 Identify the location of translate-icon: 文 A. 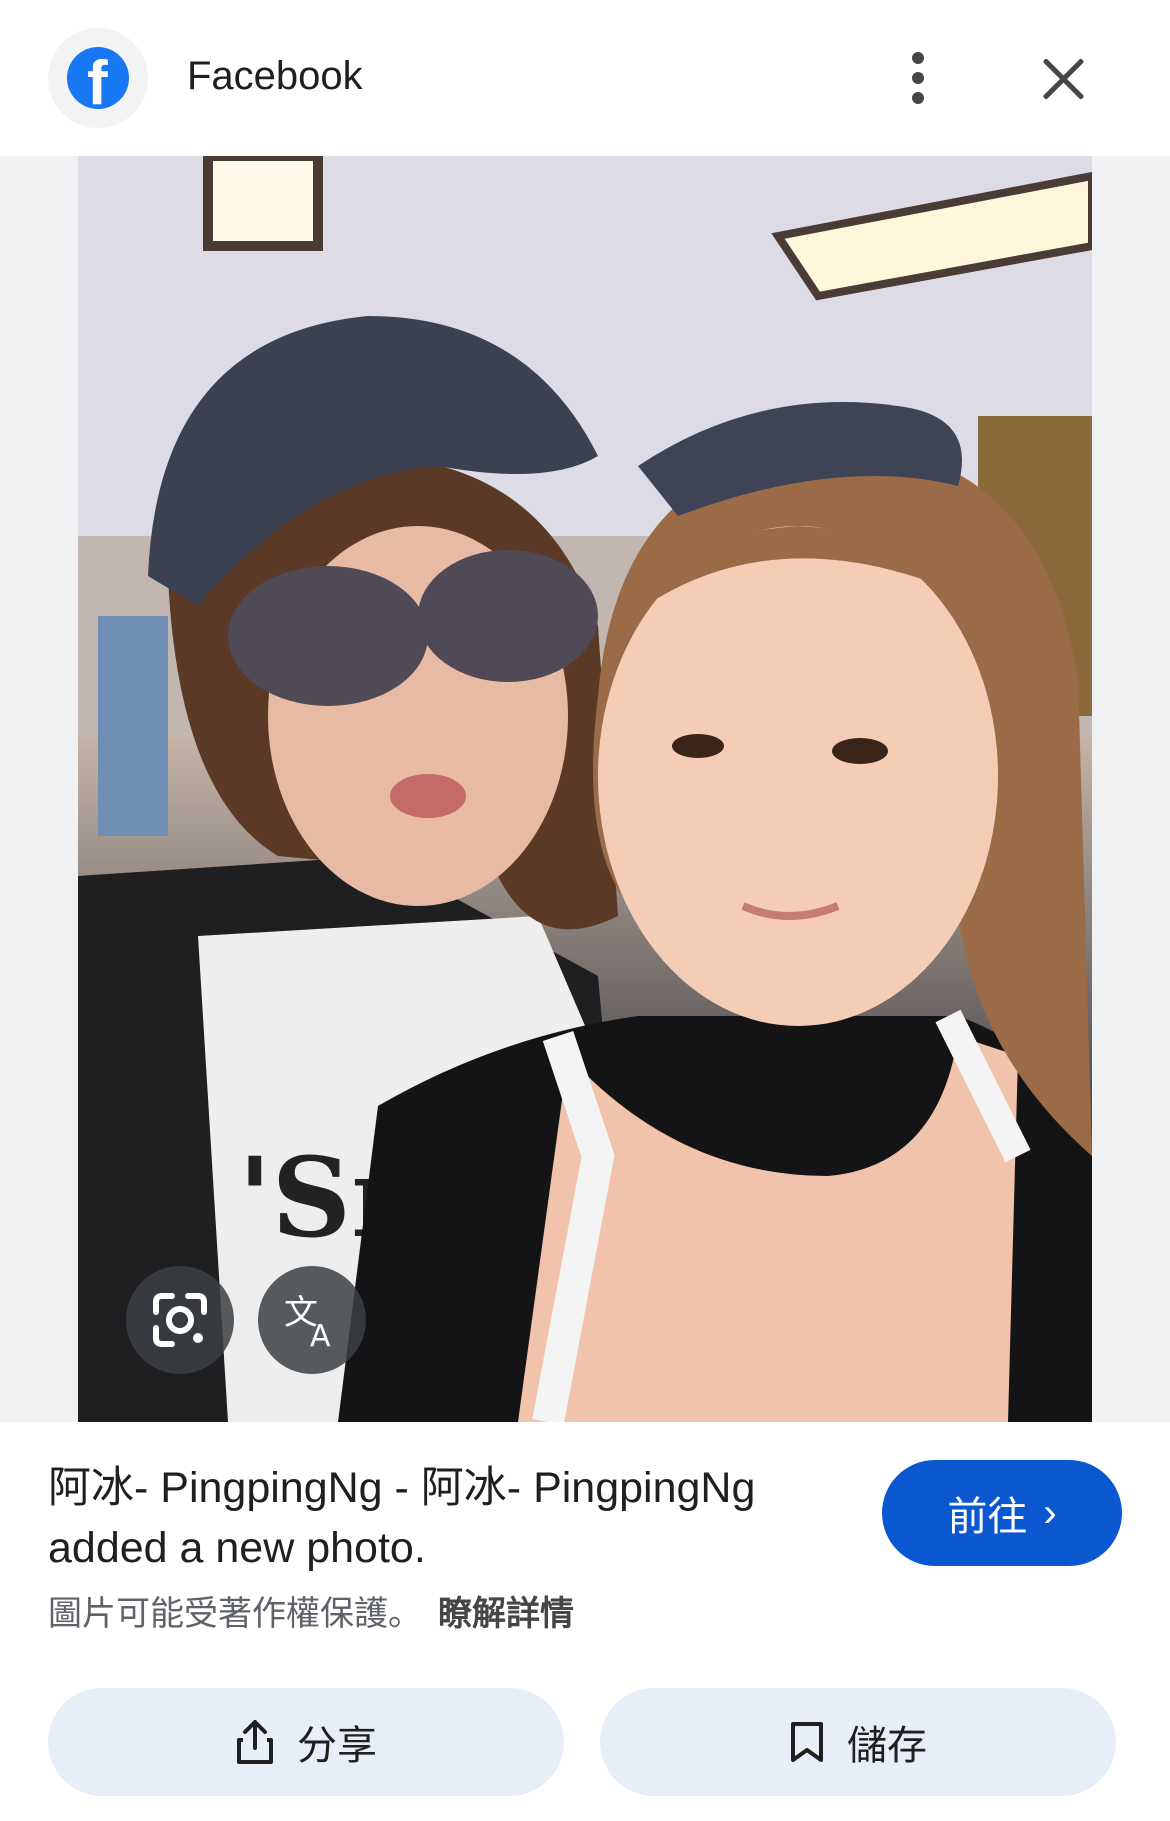
(312, 1320).